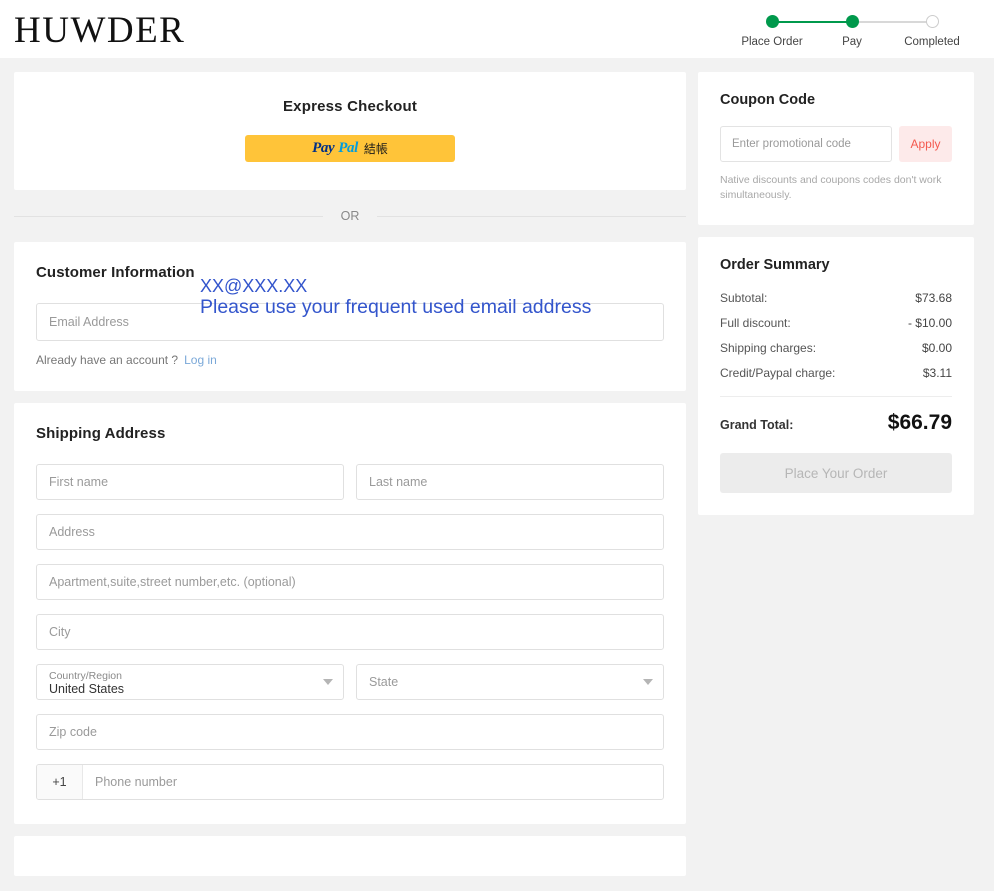 The width and height of the screenshot is (994, 891). Describe the element at coordinates (60, 782) in the screenshot. I see `phone-country-code: +1` at that location.